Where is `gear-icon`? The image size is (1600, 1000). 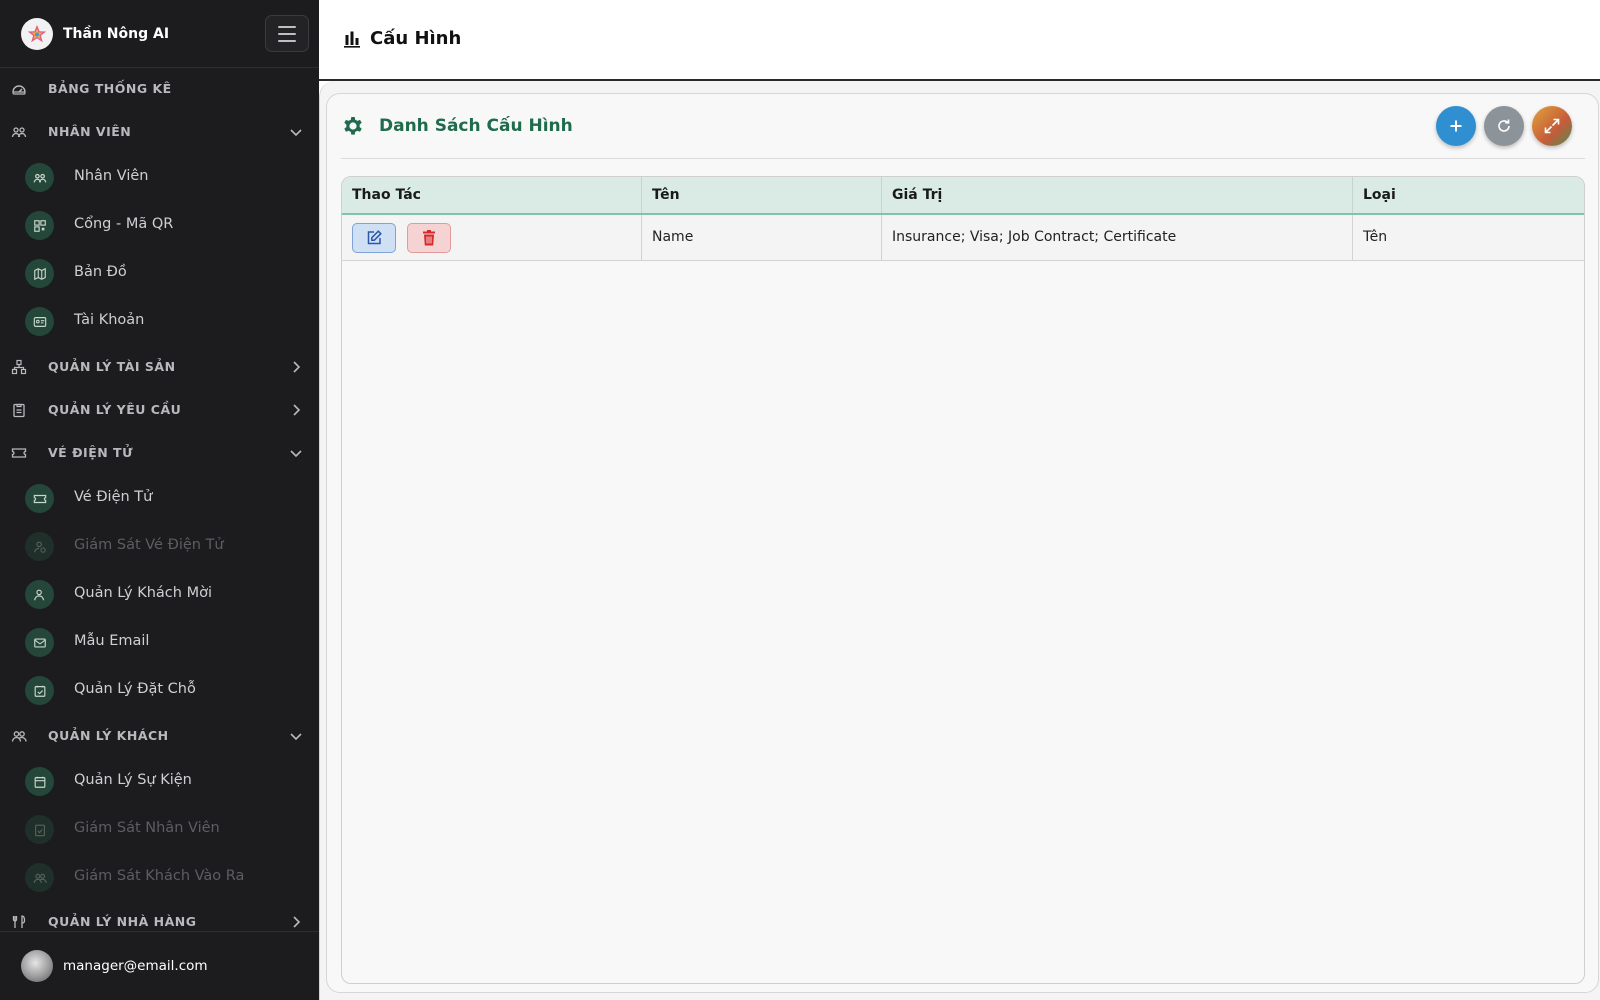
gear-icon is located at coordinates (353, 126).